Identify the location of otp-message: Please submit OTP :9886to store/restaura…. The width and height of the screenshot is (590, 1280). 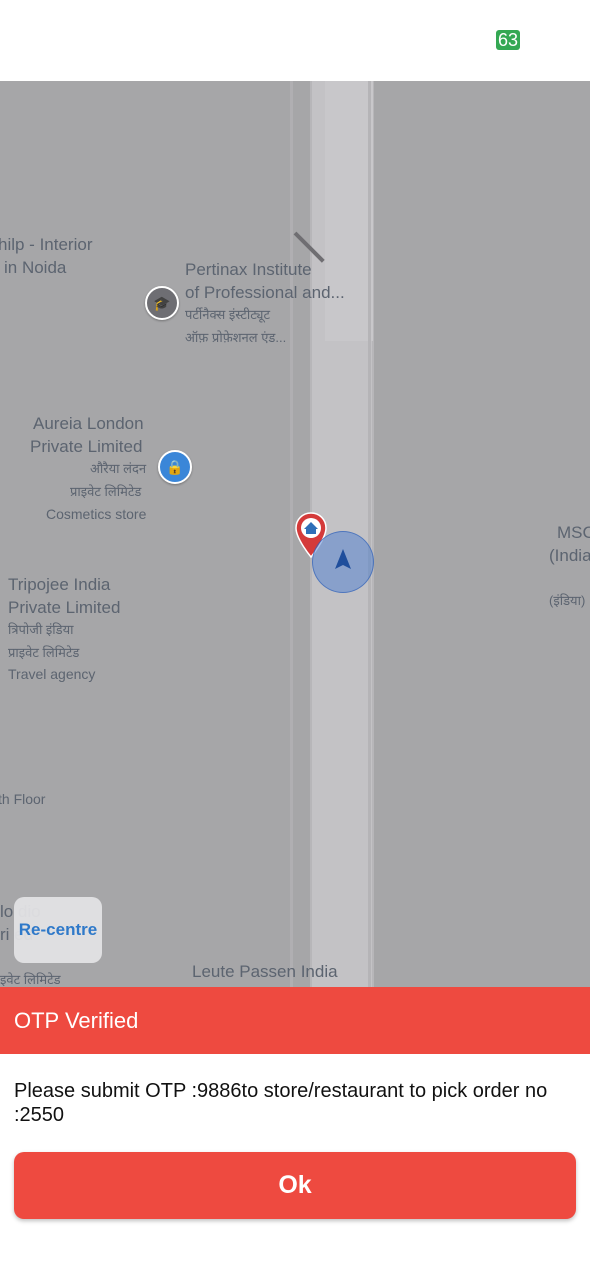
(281, 1103).